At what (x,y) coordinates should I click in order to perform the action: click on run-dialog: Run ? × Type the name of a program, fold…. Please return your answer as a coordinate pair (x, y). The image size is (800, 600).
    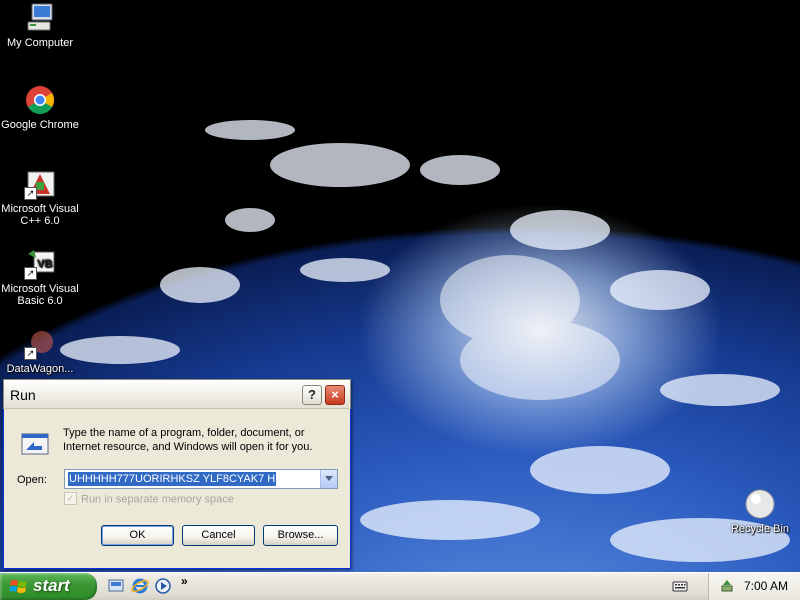
    Looking at the image, I should click on (177, 474).